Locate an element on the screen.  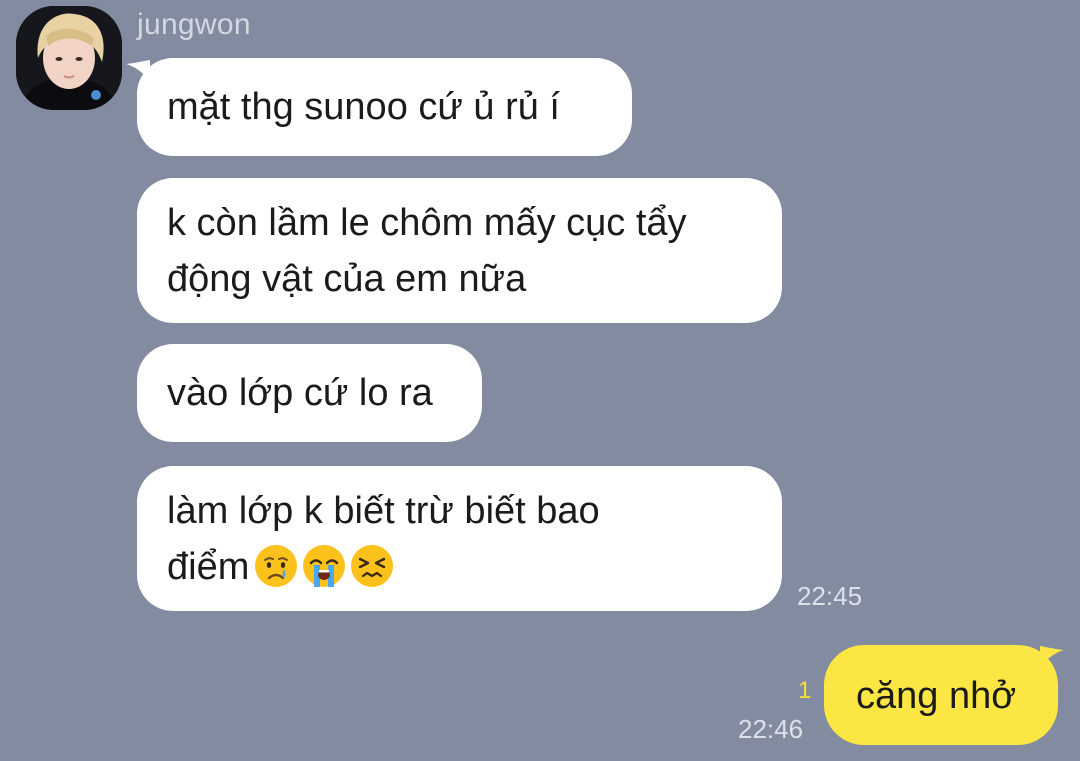
emoji-group is located at coordinates (324, 566).